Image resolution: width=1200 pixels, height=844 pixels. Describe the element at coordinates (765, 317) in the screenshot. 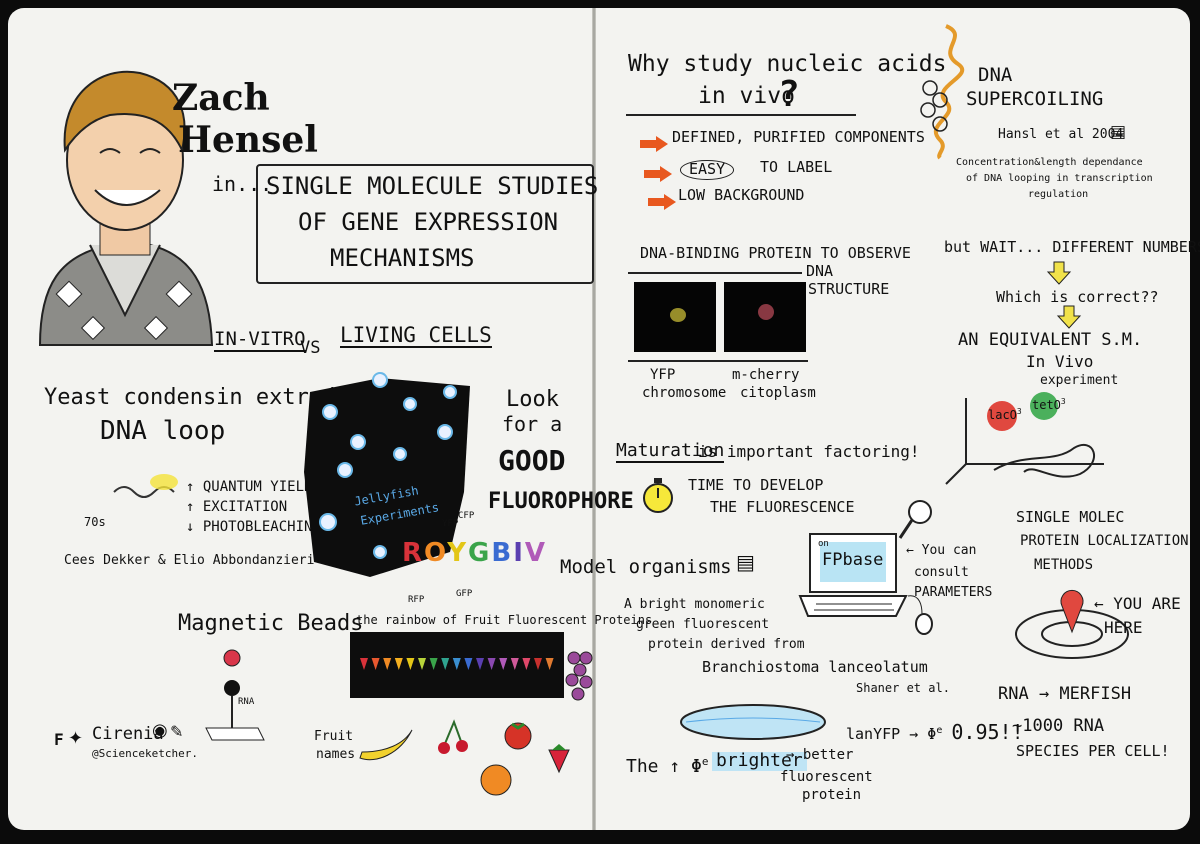

I see `micro-image-mcherry` at that location.